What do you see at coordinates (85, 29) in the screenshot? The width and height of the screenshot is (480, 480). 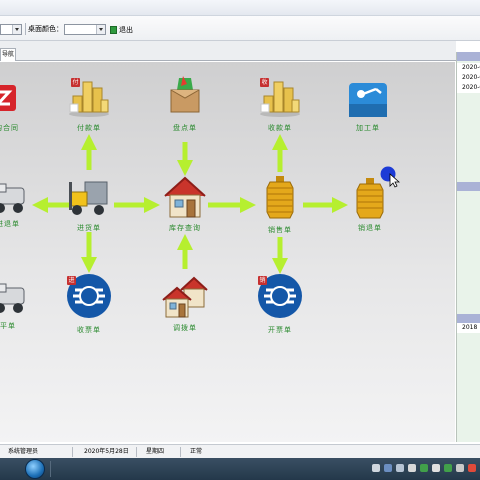 I see `desktop-color-select` at bounding box center [85, 29].